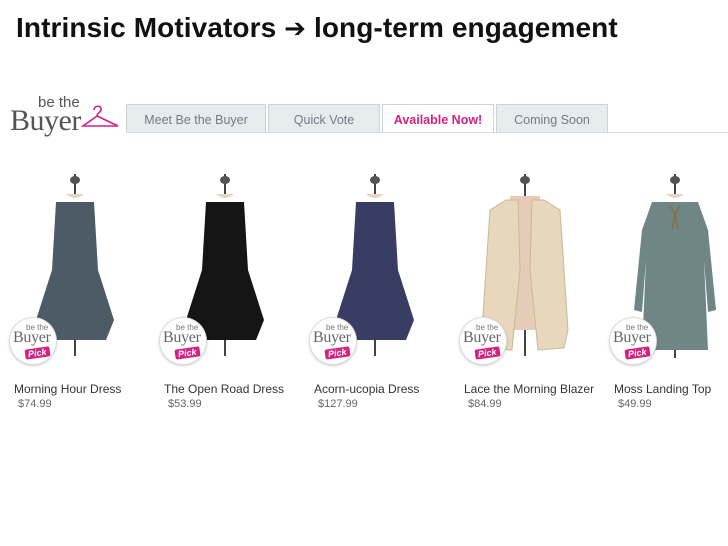 This screenshot has height=546, width=728. Describe the element at coordinates (196, 118) in the screenshot. I see `tab-meet-be-the-buyer: Meet Be the Buyer` at that location.